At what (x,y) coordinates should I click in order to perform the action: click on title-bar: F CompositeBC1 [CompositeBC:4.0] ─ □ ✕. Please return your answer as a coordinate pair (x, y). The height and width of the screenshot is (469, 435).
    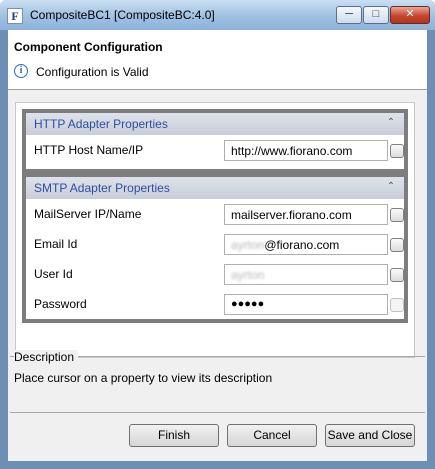
    Looking at the image, I should click on (217, 15).